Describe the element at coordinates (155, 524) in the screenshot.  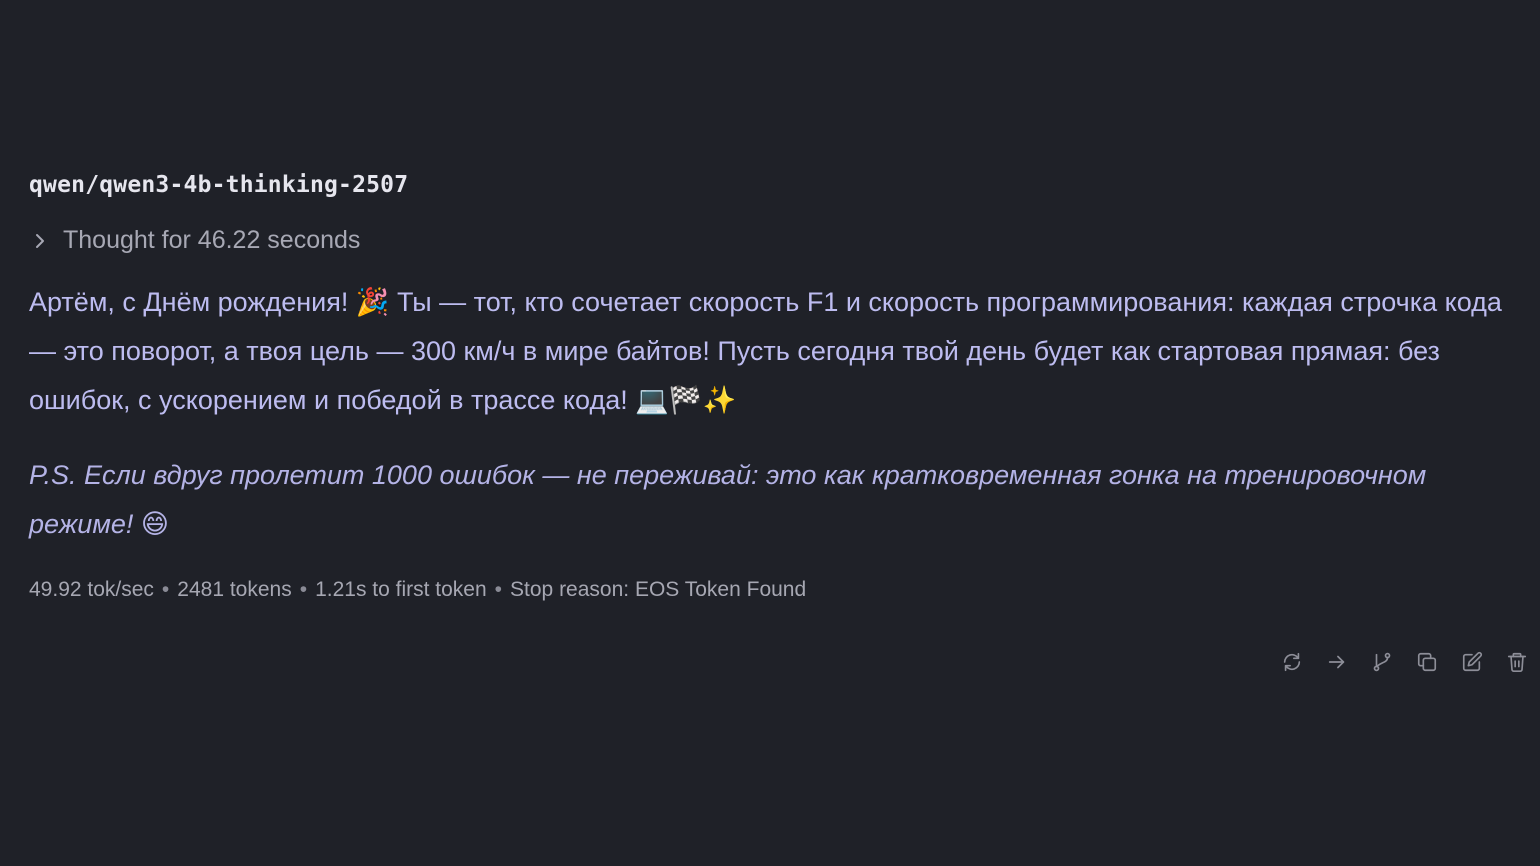
I see `grinning-emoji: 😄` at that location.